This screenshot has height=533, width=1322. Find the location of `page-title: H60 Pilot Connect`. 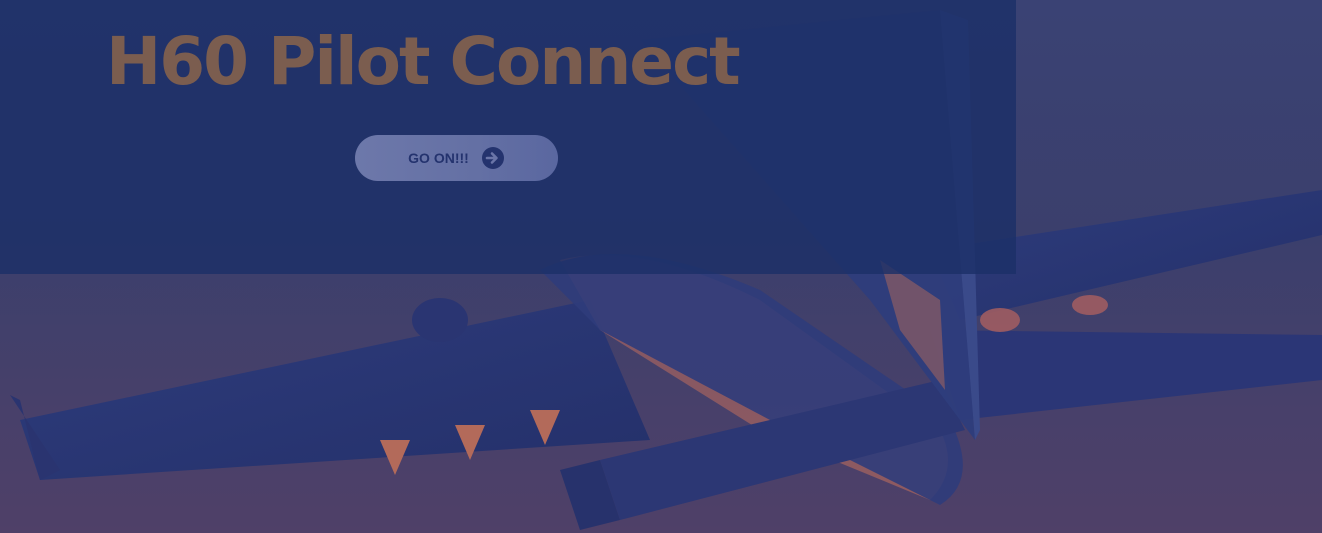

page-title: H60 Pilot Connect is located at coordinates (423, 61).